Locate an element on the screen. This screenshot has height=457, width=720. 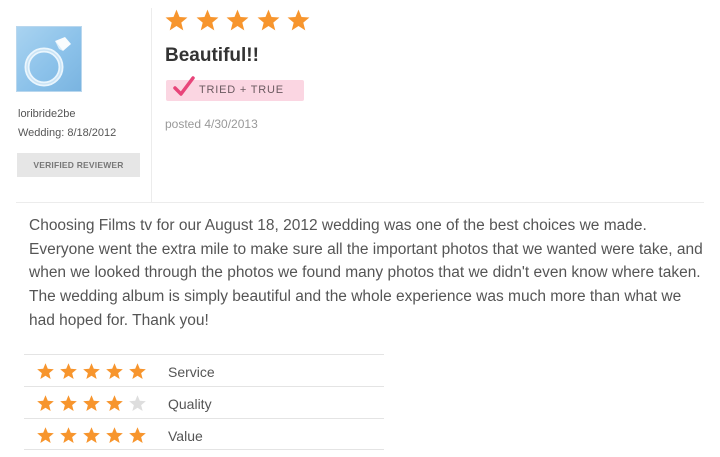
overall-rating is located at coordinates (240, 20).